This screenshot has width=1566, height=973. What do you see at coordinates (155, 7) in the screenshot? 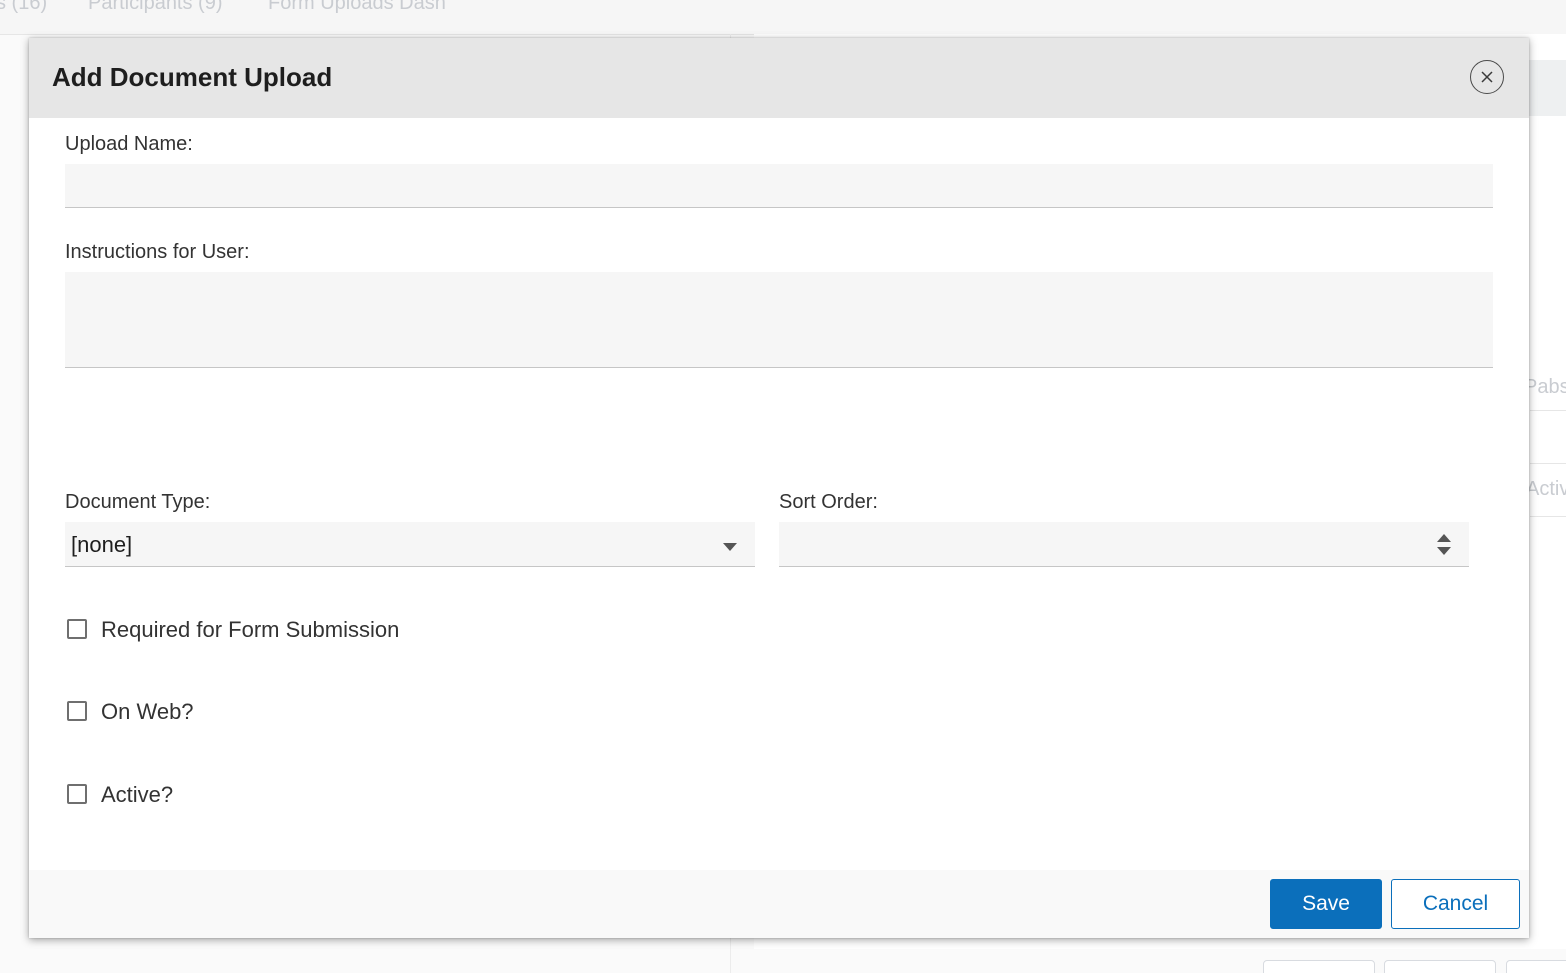
I see `background-tab-participants: Participants (9)` at bounding box center [155, 7].